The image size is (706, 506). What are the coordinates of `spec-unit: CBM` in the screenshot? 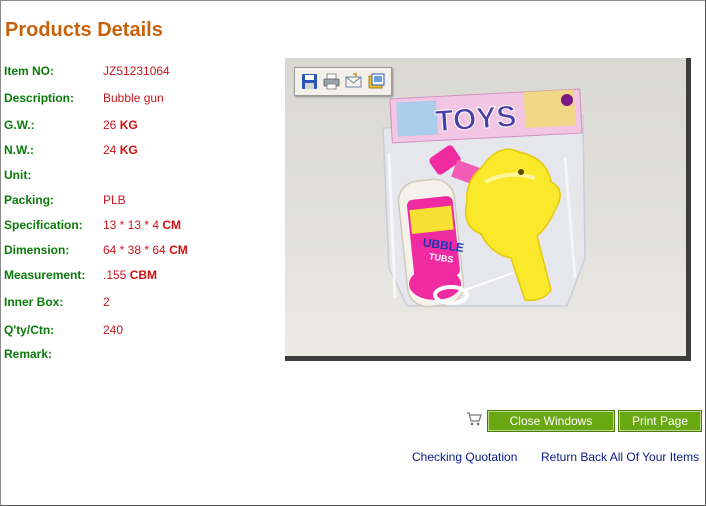 It's located at (143, 275).